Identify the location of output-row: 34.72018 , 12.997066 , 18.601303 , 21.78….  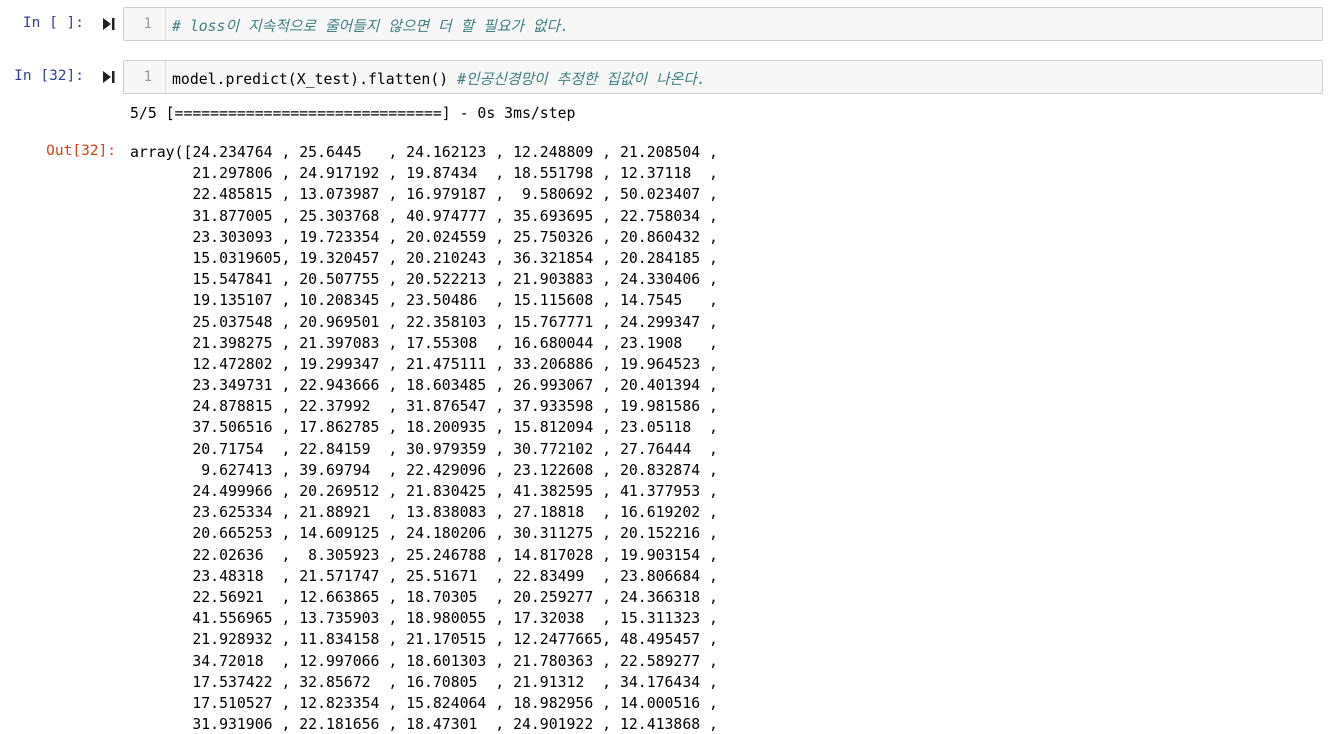
(424, 661).